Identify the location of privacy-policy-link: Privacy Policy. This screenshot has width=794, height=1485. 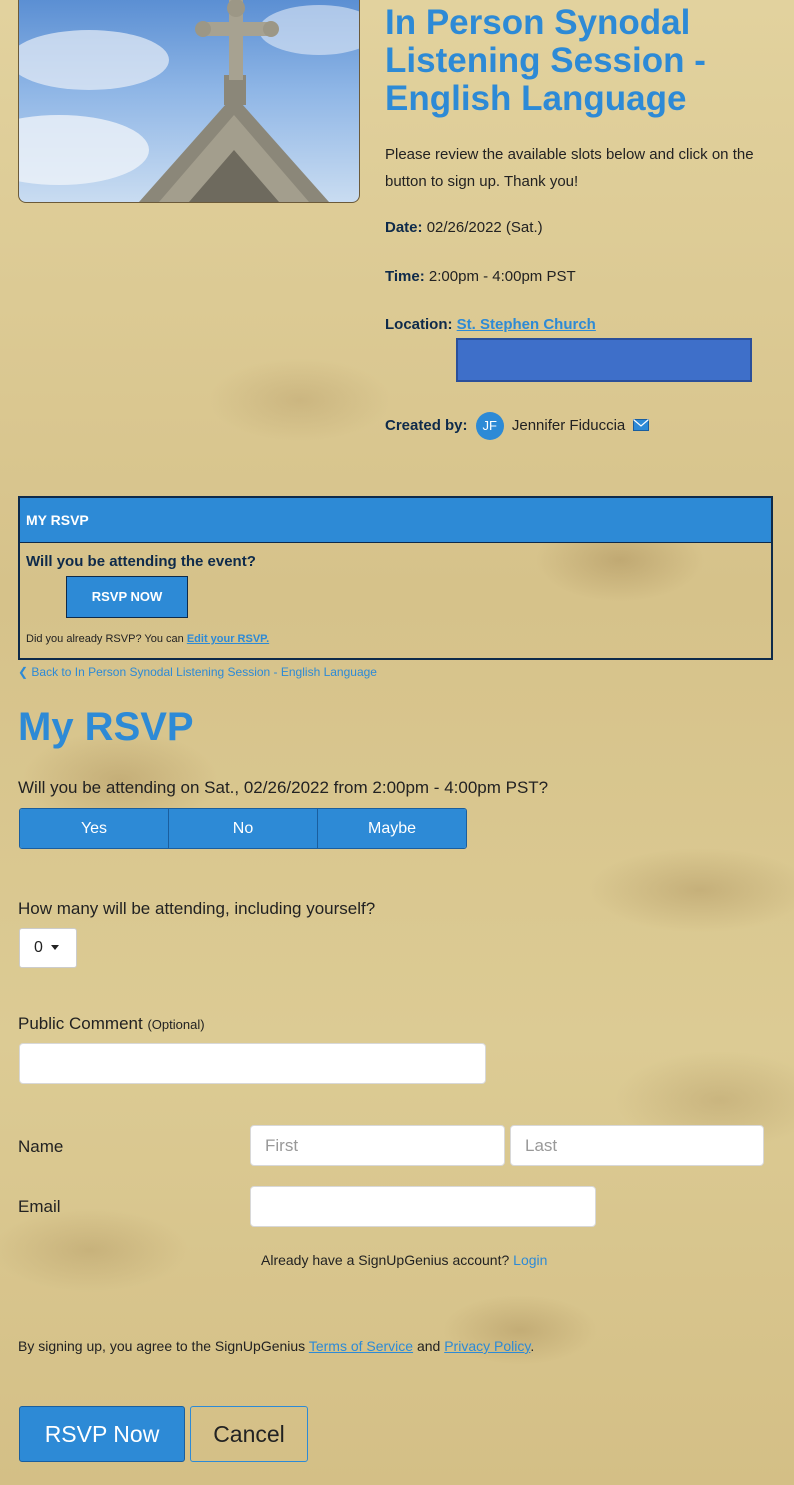
(487, 1346).